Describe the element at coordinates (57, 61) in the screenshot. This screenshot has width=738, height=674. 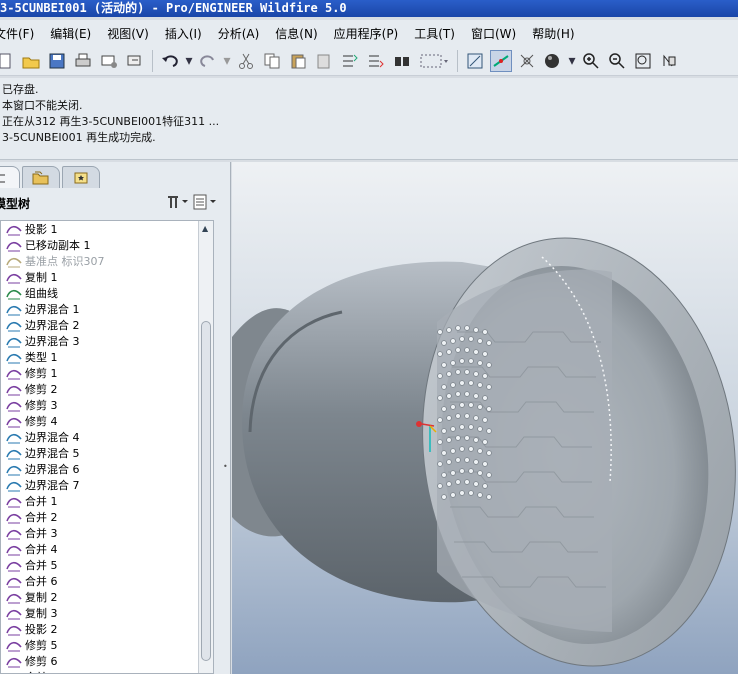
I see `save-icon` at that location.